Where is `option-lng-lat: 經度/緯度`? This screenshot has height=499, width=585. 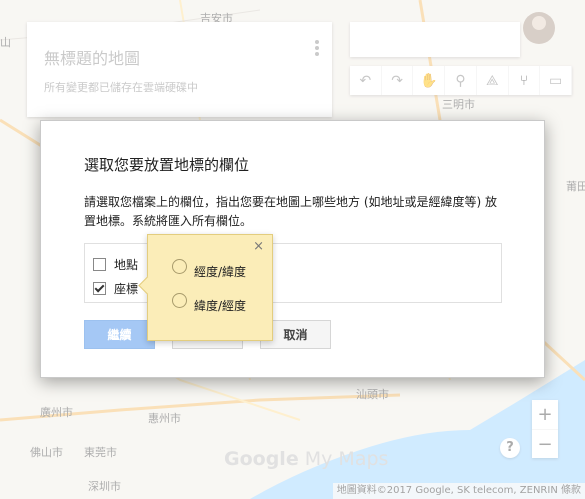 option-lng-lat: 經度/緯度 is located at coordinates (209, 266).